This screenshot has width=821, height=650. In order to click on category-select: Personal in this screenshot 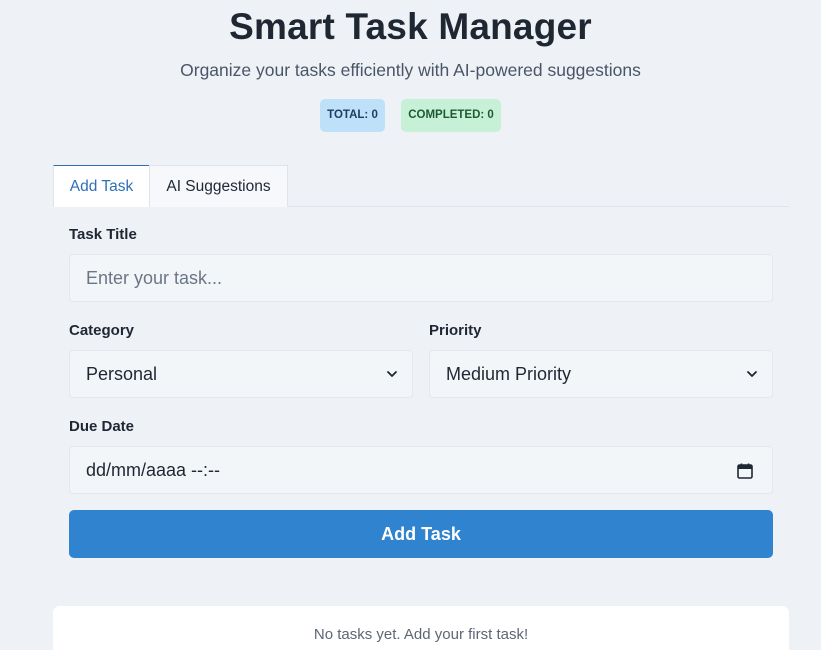, I will do `click(241, 374)`.